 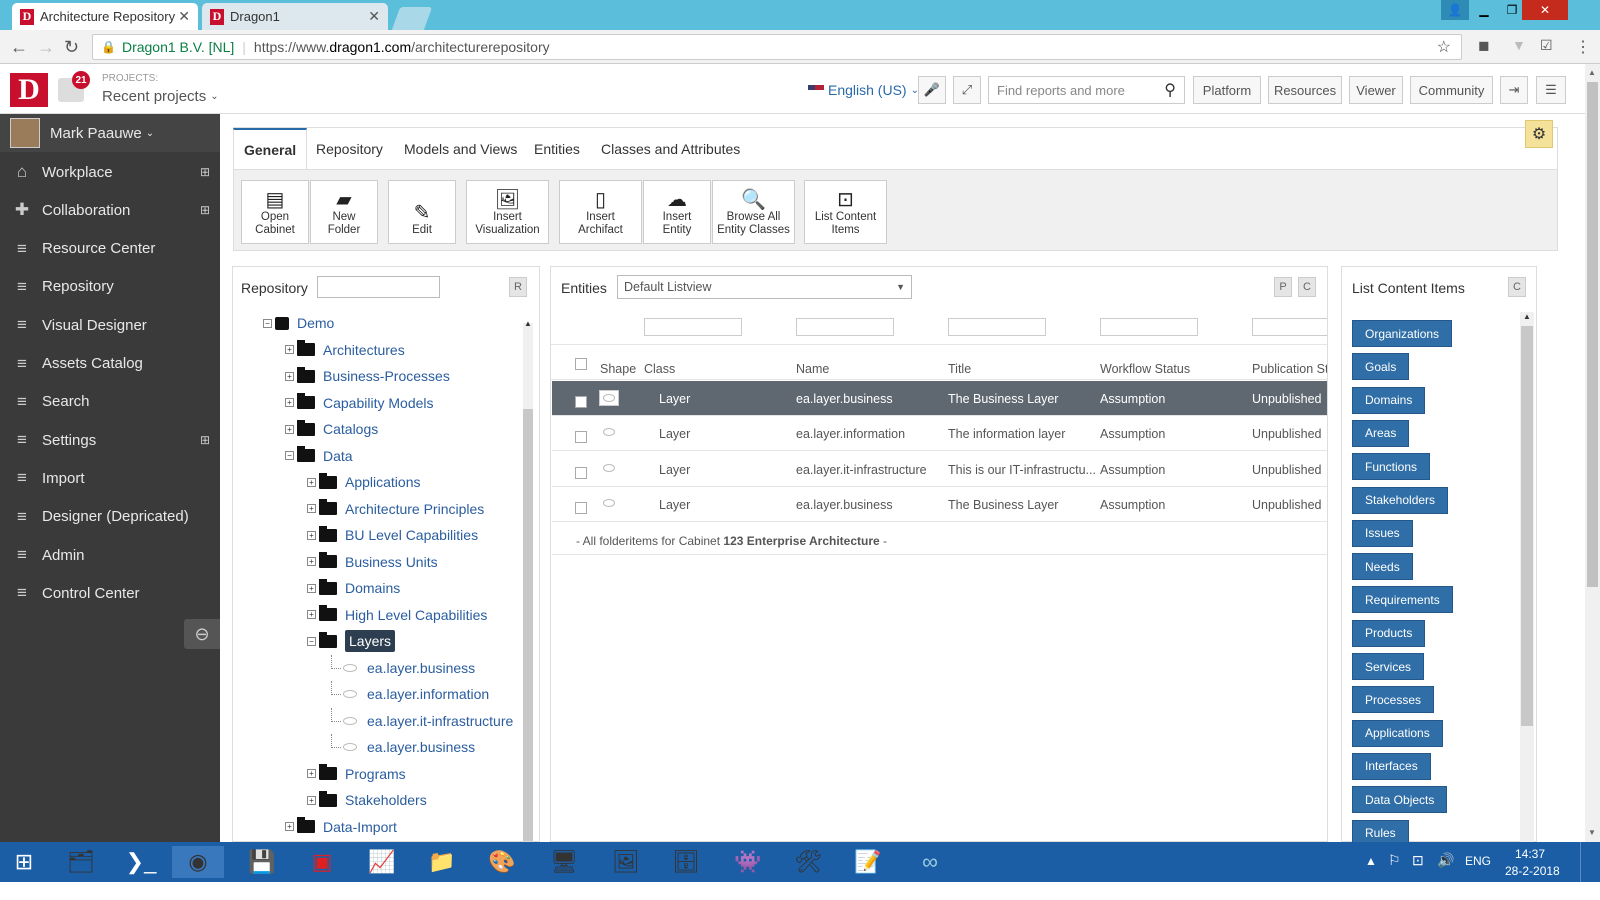 What do you see at coordinates (110, 440) in the screenshot?
I see `sidebar-item-settings: ≡ Settings ⊞` at bounding box center [110, 440].